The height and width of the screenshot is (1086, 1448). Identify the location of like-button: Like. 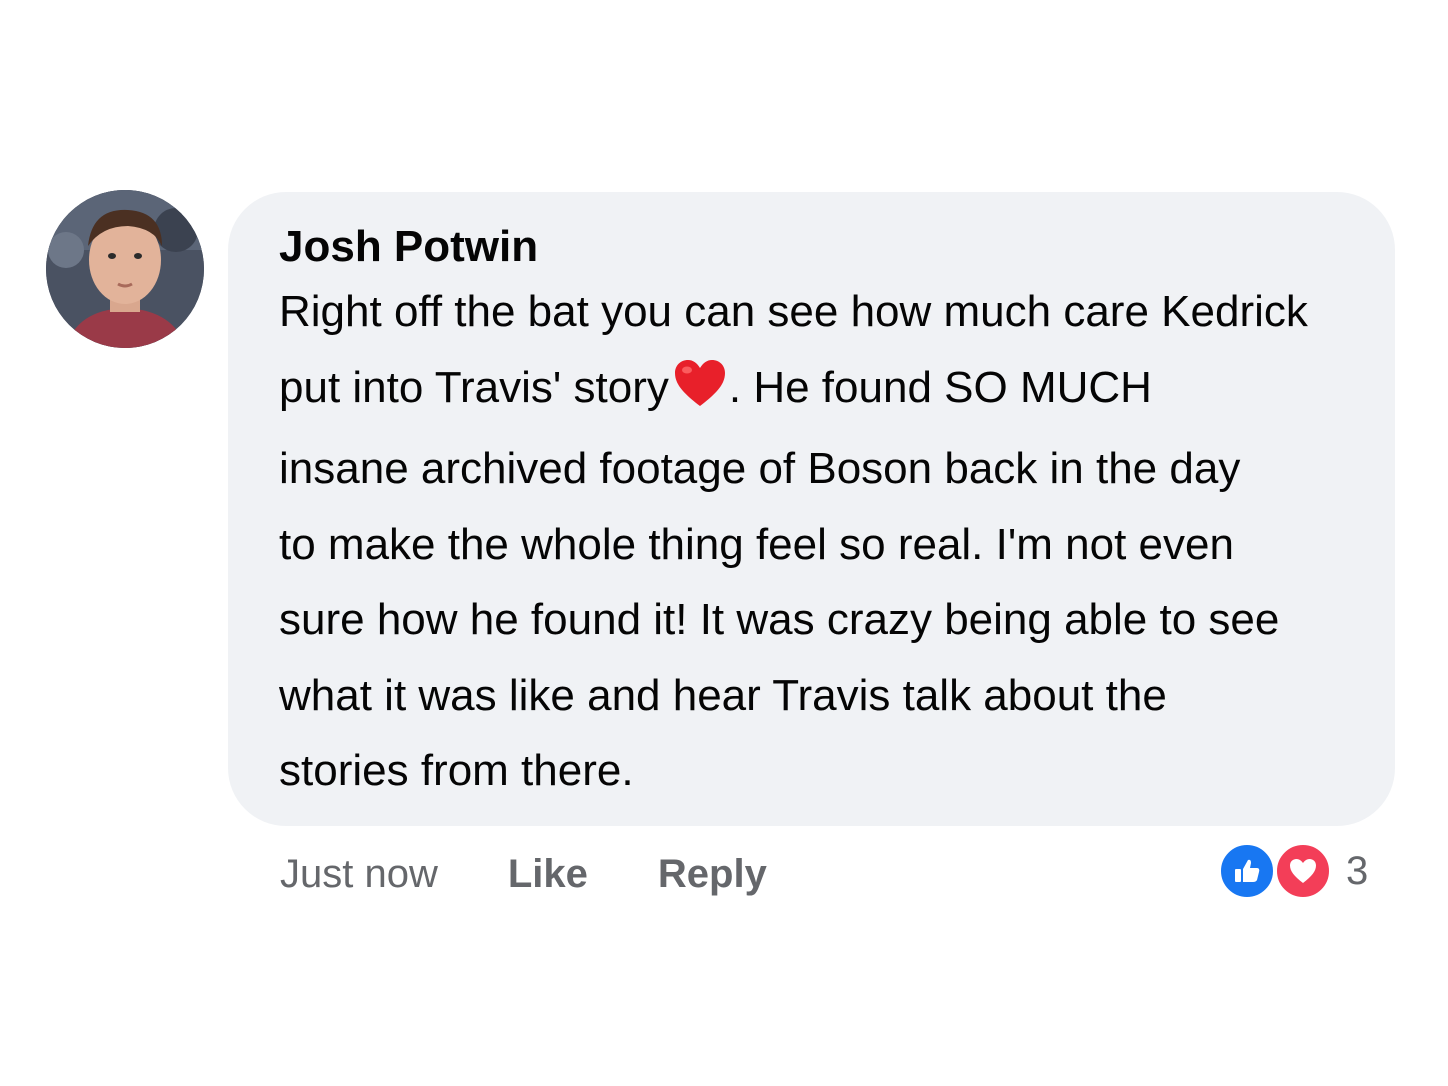
(548, 874).